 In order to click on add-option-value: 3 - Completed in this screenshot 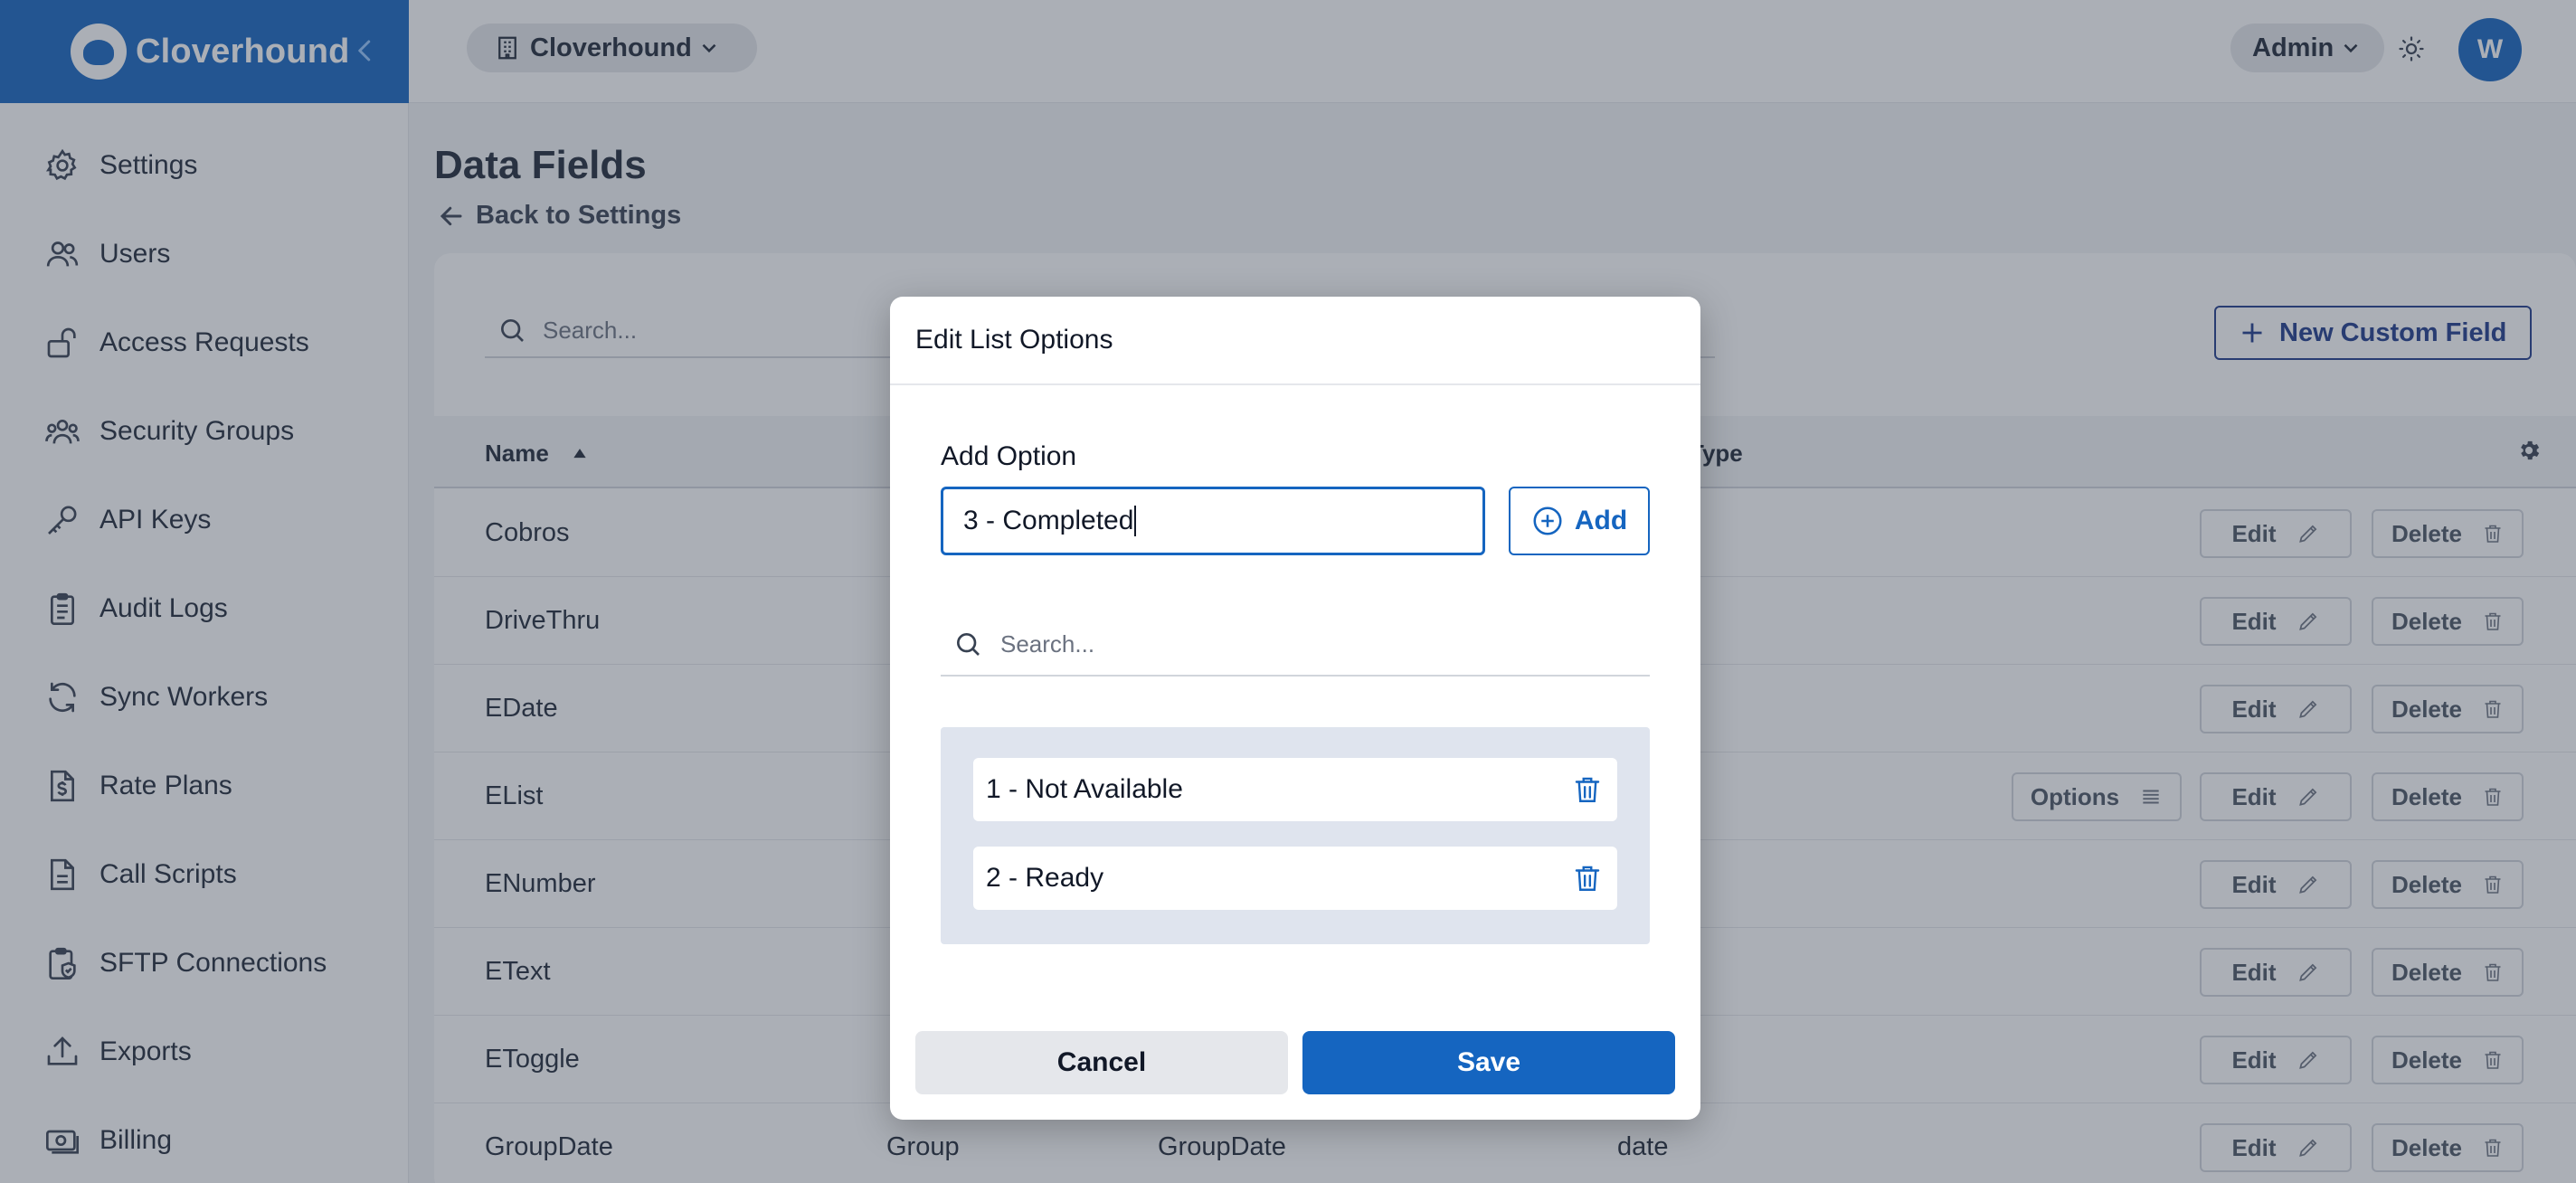, I will do `click(1049, 520)`.